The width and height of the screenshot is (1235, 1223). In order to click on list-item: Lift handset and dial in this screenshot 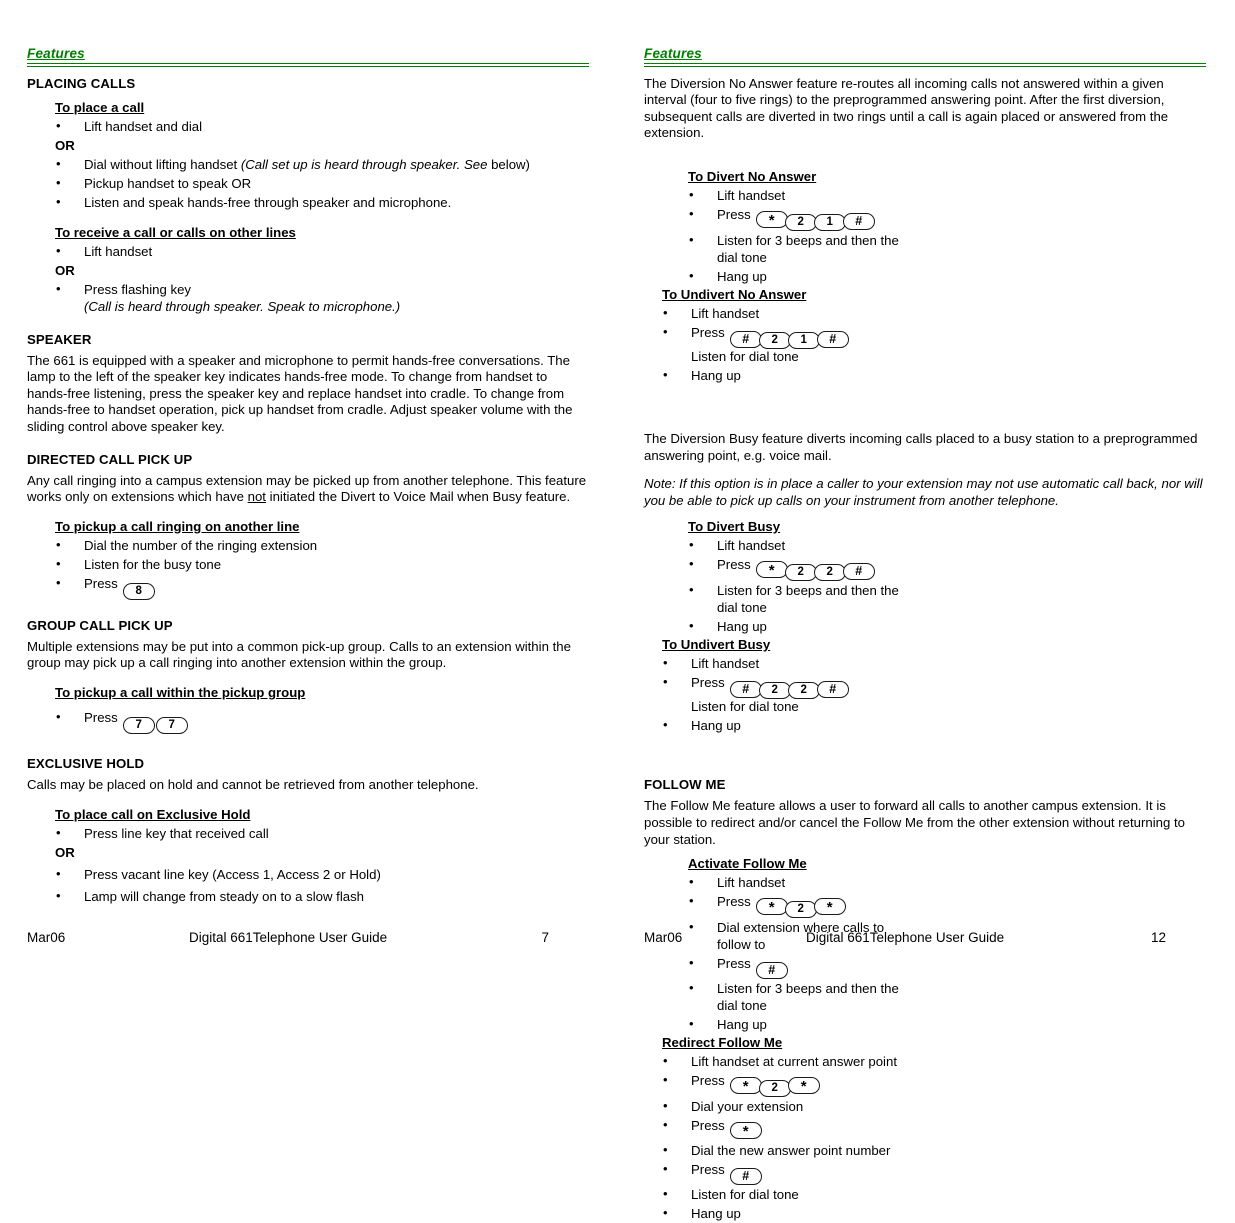, I will do `click(322, 126)`.